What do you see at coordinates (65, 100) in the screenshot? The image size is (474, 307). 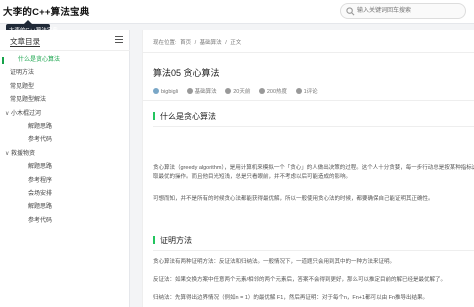 I see `toc-item: 常见题型解法` at bounding box center [65, 100].